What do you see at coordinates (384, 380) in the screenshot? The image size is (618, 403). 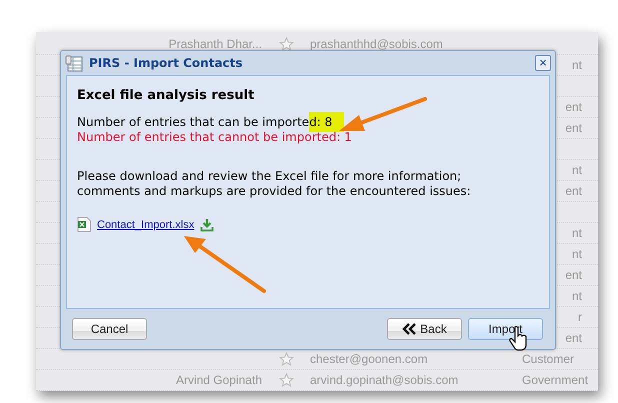 I see `contact-email: arvind.gopinath@sobis.com` at bounding box center [384, 380].